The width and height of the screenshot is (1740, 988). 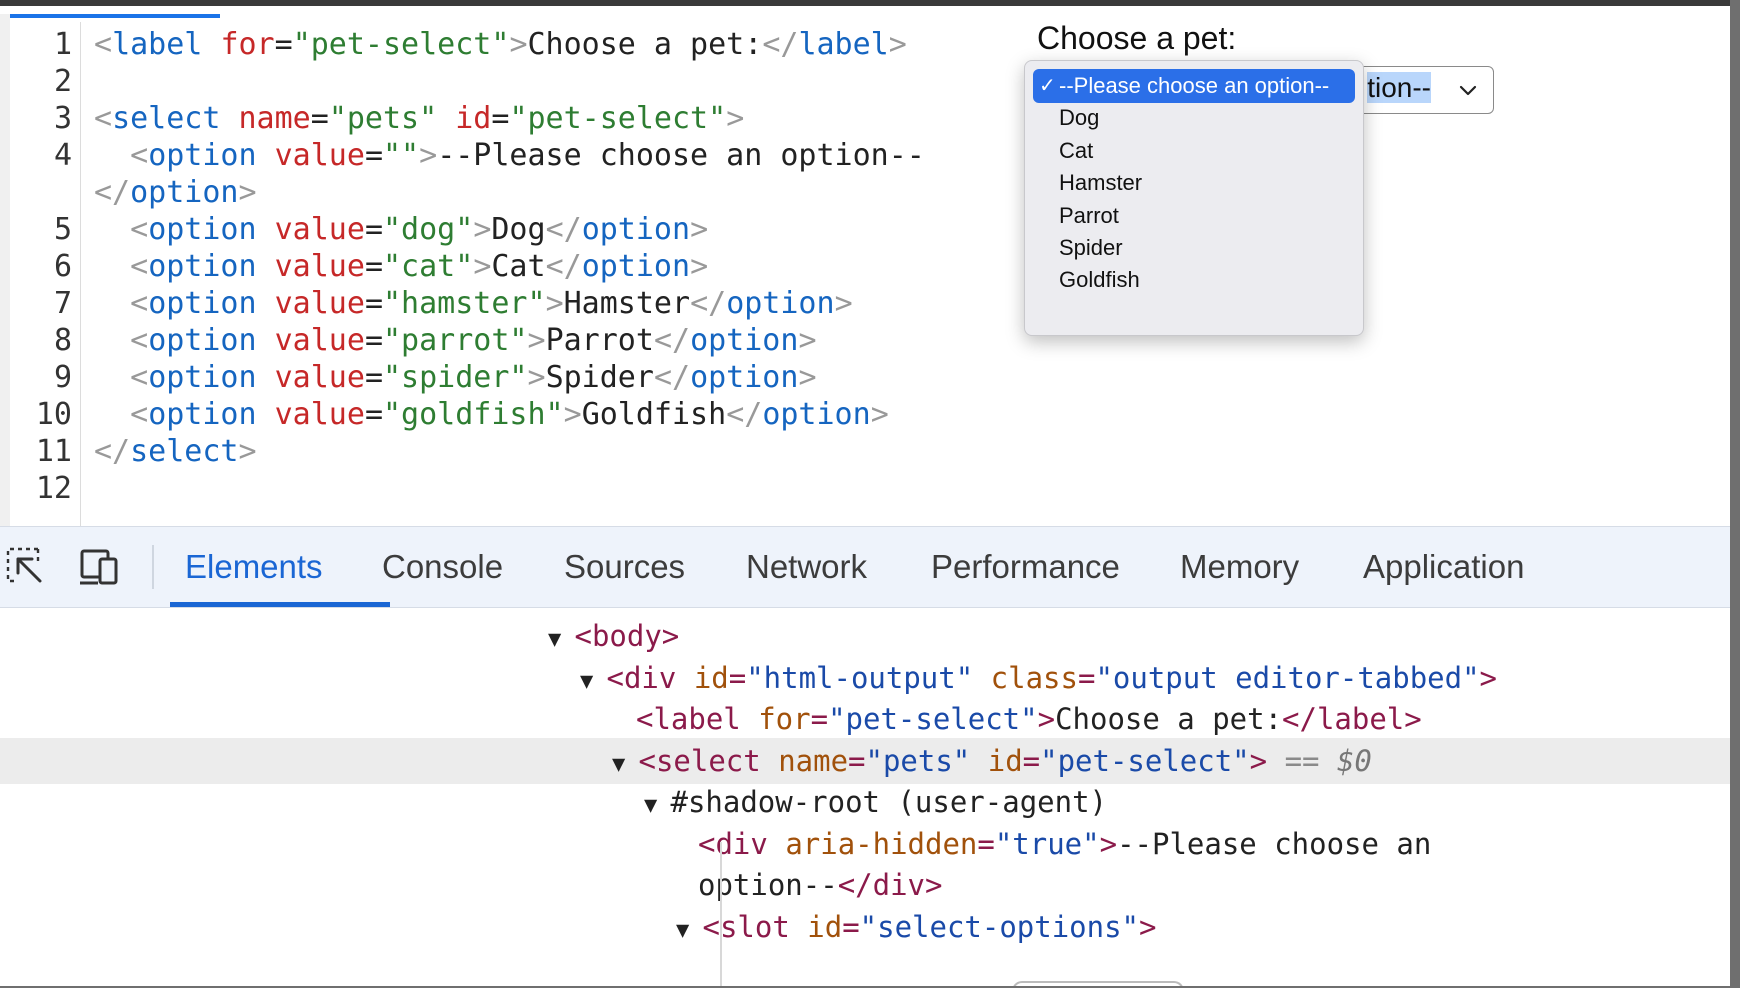 What do you see at coordinates (618, 118) in the screenshot?
I see `code-token: "pet-select"` at bounding box center [618, 118].